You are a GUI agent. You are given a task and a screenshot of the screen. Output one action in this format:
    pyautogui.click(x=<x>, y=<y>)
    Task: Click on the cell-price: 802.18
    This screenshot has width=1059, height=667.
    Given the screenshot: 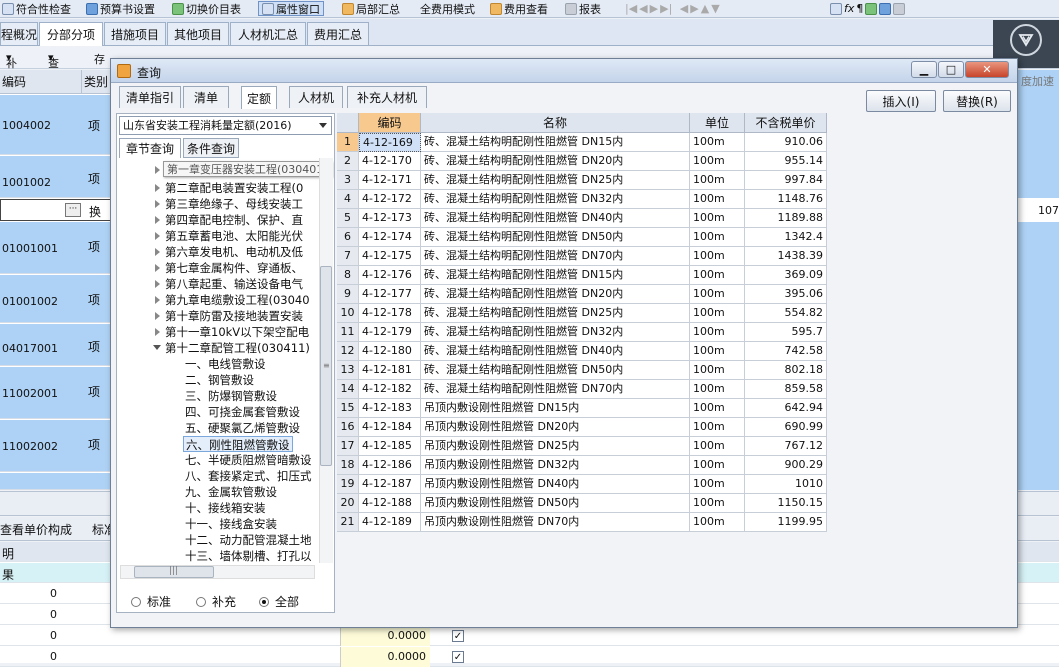 What is the action you would take?
    pyautogui.click(x=786, y=370)
    